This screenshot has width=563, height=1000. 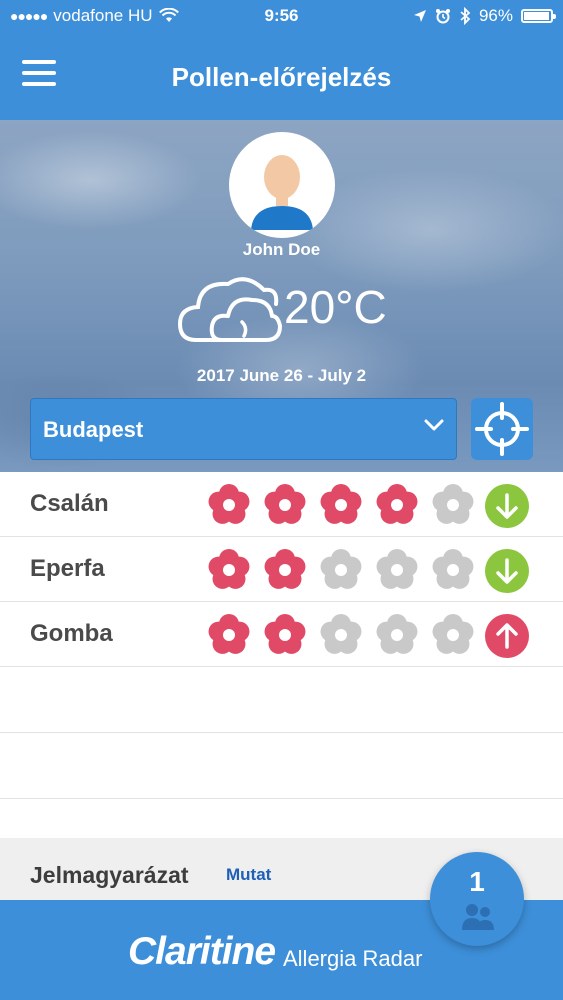 I want to click on battery-percentage: 96%, so click(x=495, y=15).